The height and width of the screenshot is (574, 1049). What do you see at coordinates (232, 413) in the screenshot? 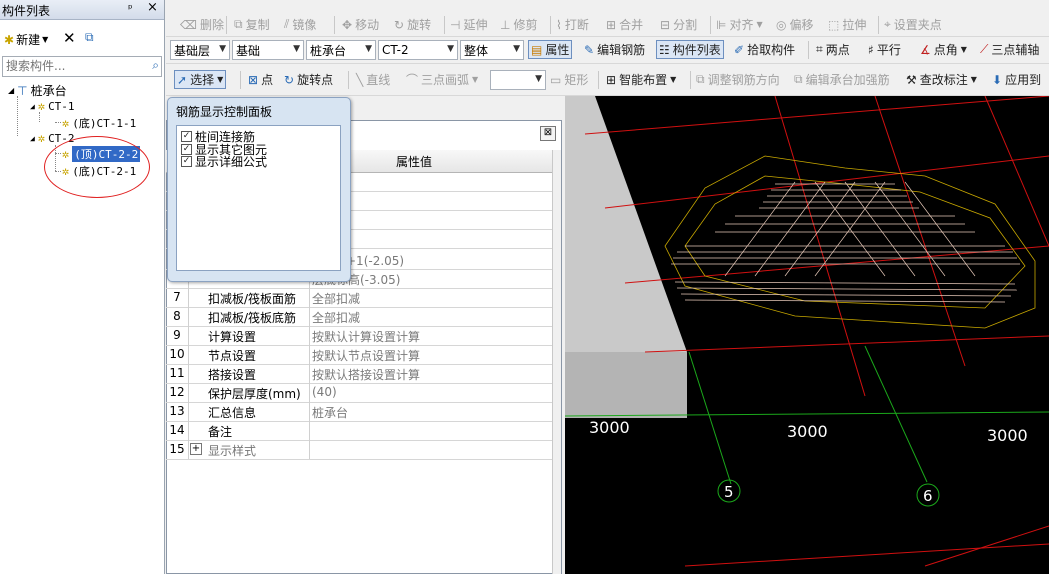
I see `row-name: 汇总信息` at bounding box center [232, 413].